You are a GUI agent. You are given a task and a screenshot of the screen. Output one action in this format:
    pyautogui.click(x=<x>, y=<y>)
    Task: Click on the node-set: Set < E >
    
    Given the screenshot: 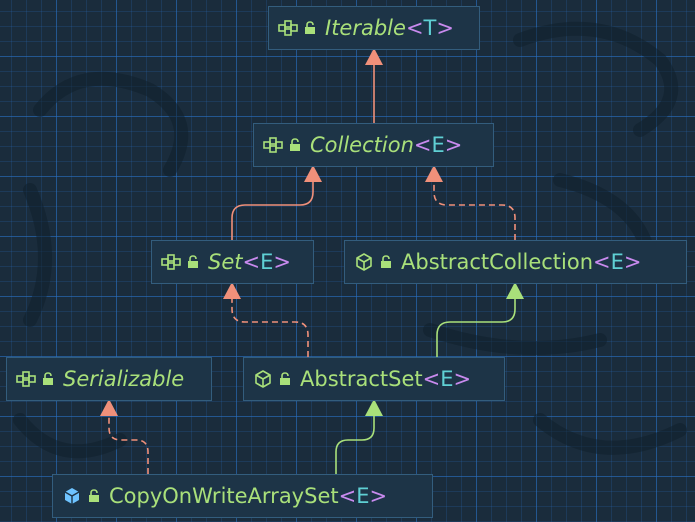 What is the action you would take?
    pyautogui.click(x=232, y=262)
    